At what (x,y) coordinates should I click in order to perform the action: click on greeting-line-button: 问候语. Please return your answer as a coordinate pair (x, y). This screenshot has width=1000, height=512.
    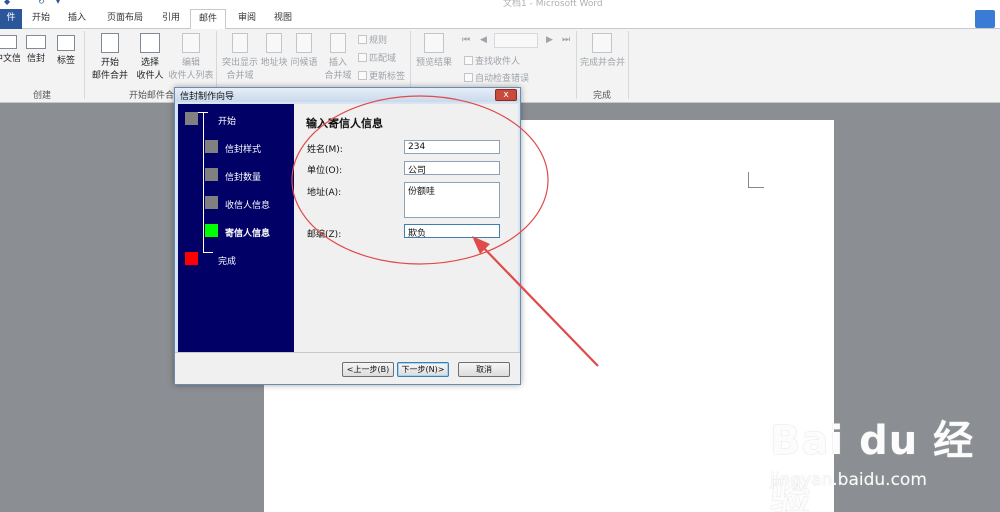
    Looking at the image, I should click on (304, 50).